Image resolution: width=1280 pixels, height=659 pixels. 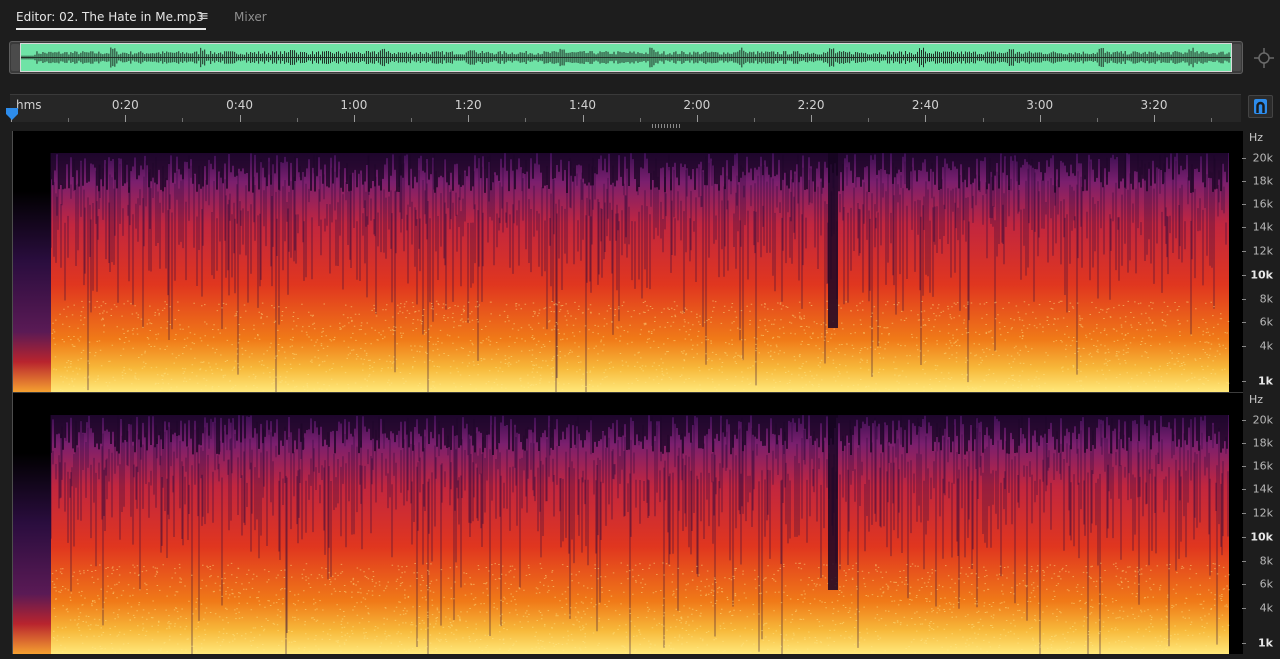 What do you see at coordinates (666, 126) in the screenshot?
I see `panel-resize-grip` at bounding box center [666, 126].